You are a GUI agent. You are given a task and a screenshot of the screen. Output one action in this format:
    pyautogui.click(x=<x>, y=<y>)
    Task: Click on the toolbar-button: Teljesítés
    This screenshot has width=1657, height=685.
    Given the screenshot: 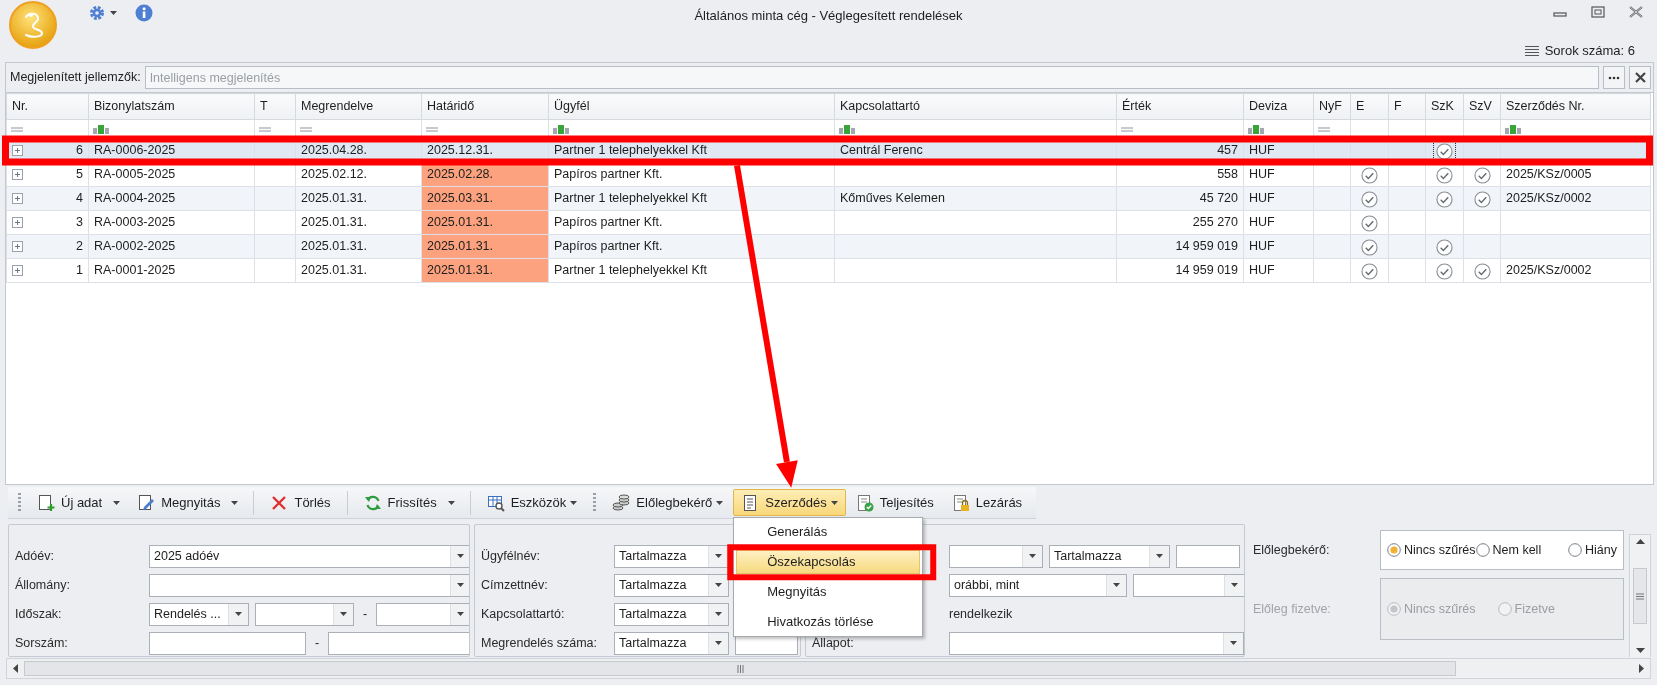 What is the action you would take?
    pyautogui.click(x=894, y=502)
    